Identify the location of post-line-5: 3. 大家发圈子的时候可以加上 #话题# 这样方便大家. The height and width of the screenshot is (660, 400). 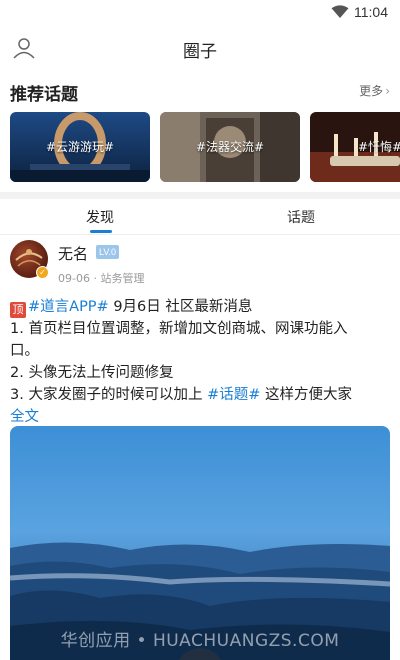
(202, 395).